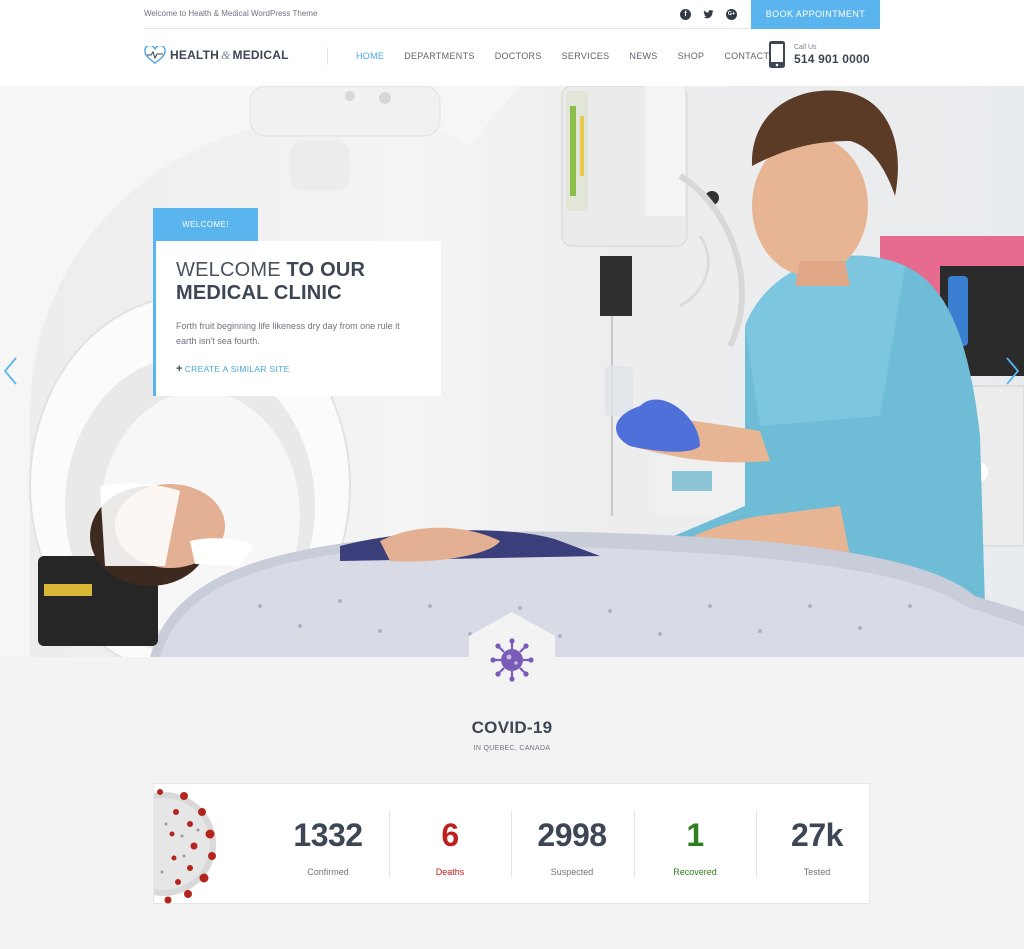 The image size is (1024, 949). I want to click on slider-prev-arrow, so click(11, 371).